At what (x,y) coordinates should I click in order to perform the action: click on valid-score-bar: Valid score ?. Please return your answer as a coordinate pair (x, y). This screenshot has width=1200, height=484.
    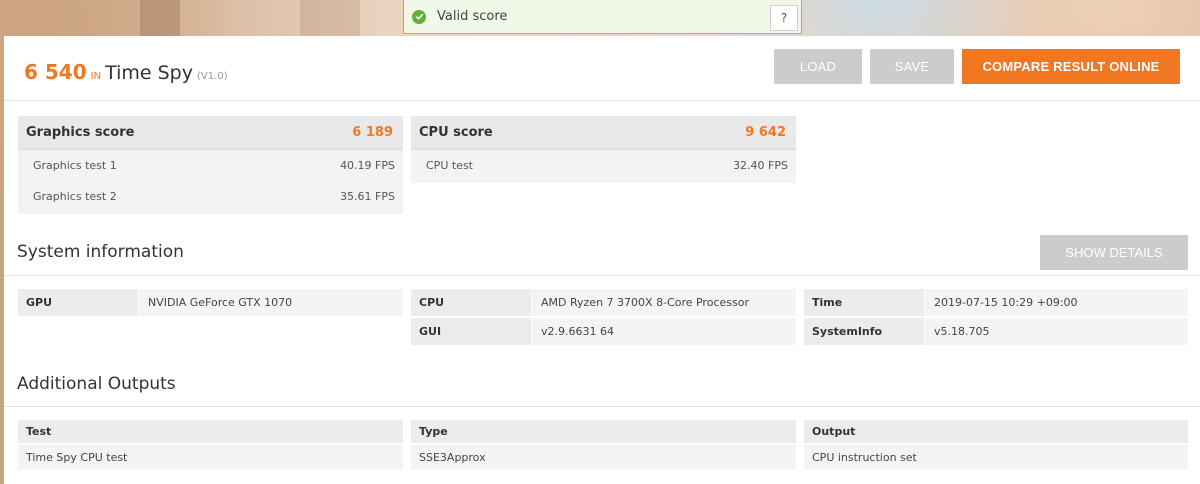
    Looking at the image, I should click on (602, 17).